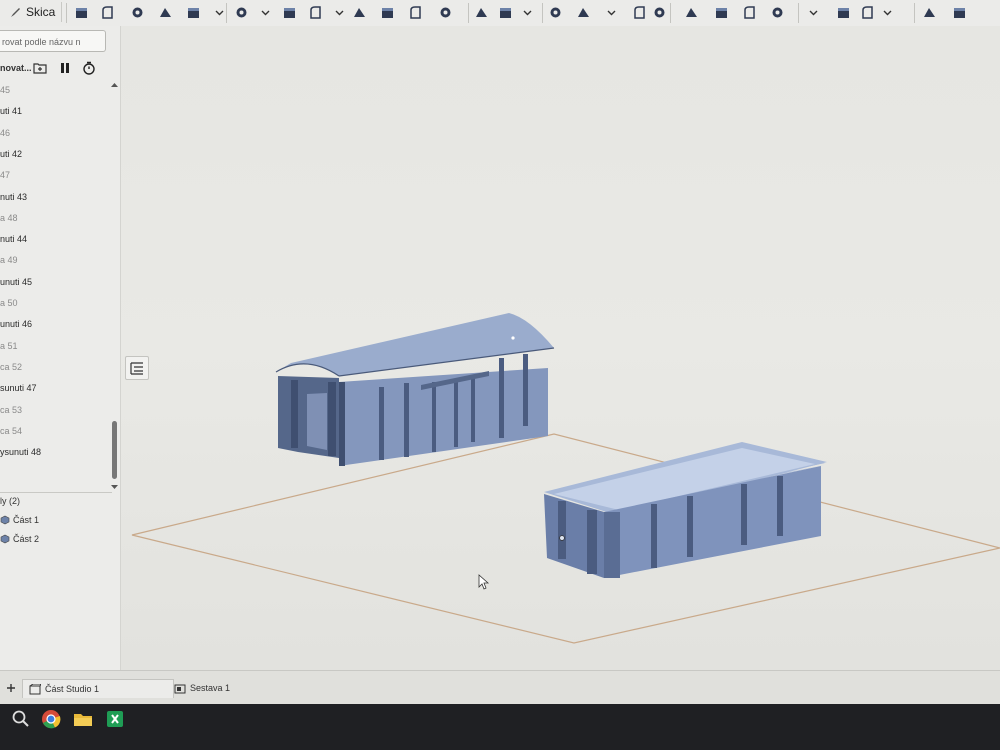 Image resolution: width=1000 pixels, height=750 pixels. Describe the element at coordinates (15, 12) in the screenshot. I see `pencil-icon` at that location.